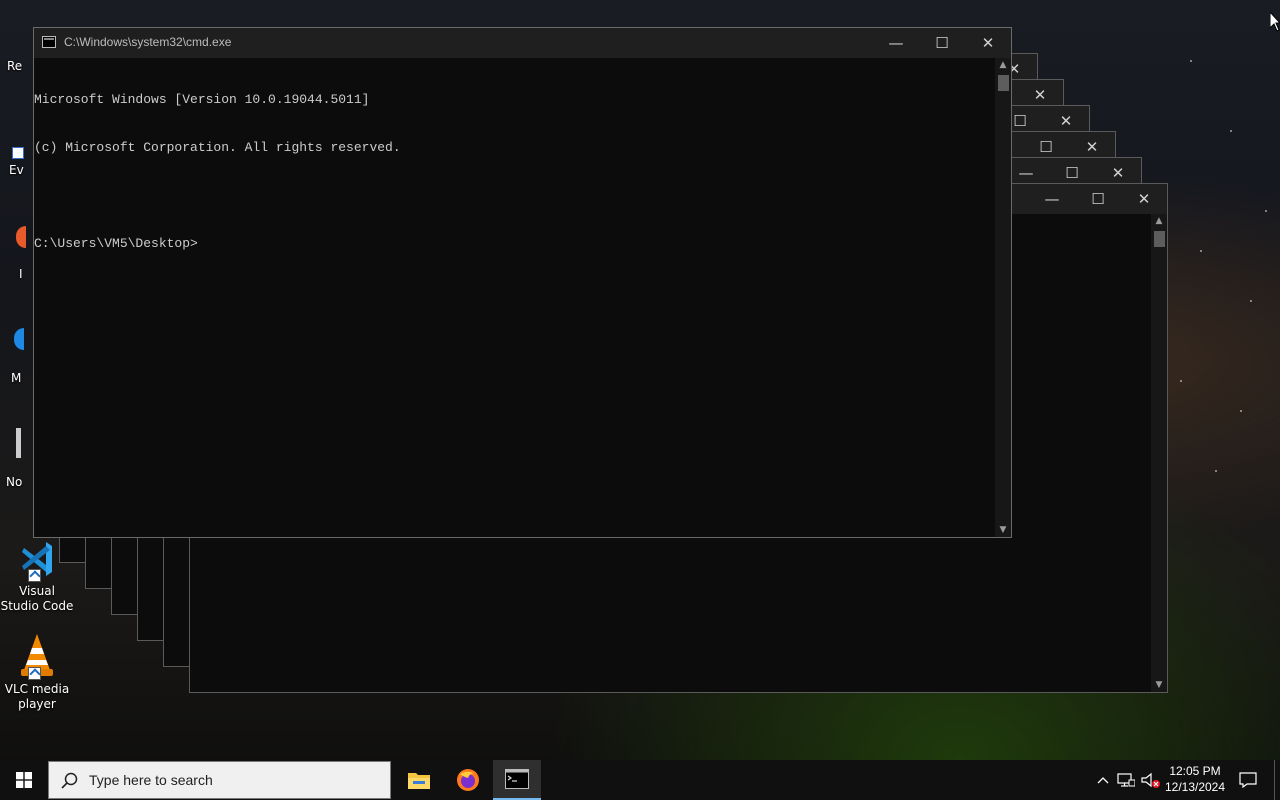 This screenshot has height=800, width=1280. What do you see at coordinates (1052, 199) in the screenshot?
I see `minimize-icon: —` at bounding box center [1052, 199].